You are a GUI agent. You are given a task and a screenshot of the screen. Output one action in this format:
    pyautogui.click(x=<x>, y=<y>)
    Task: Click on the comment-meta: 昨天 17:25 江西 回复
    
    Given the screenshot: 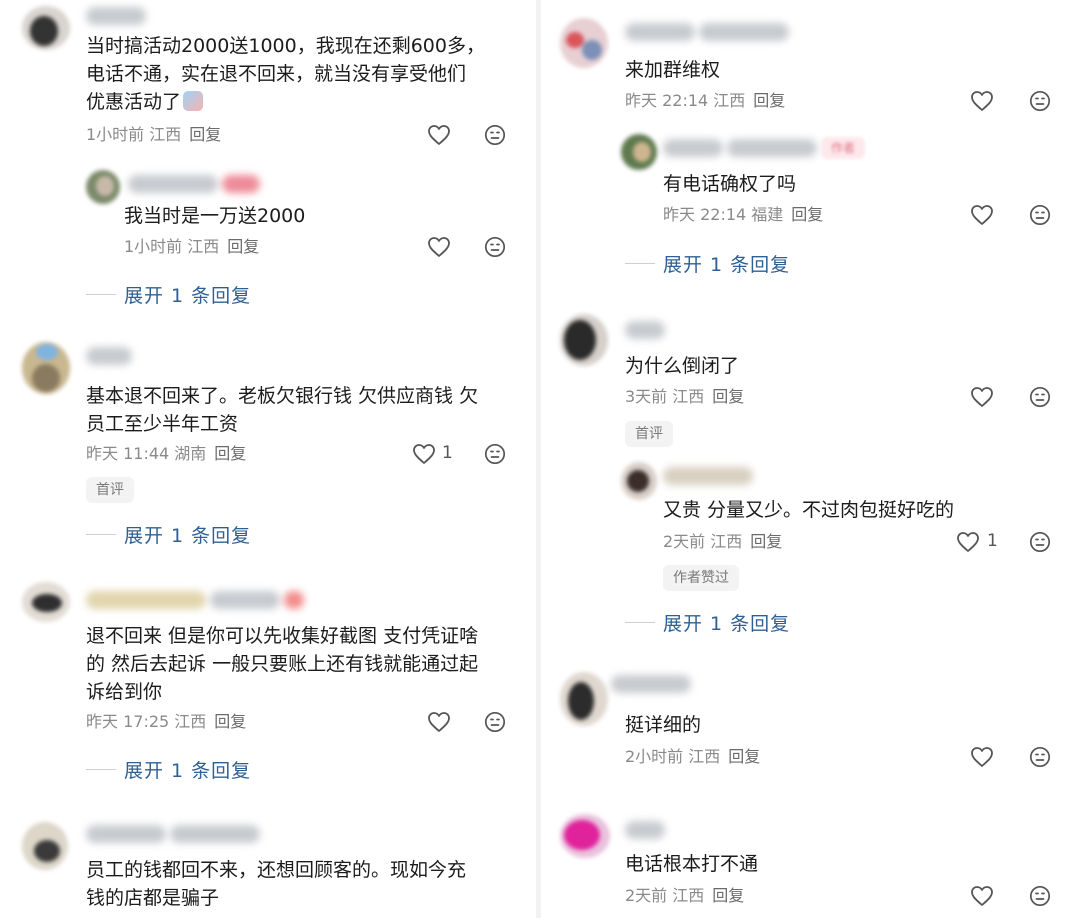 What is the action you would take?
    pyautogui.click(x=166, y=722)
    